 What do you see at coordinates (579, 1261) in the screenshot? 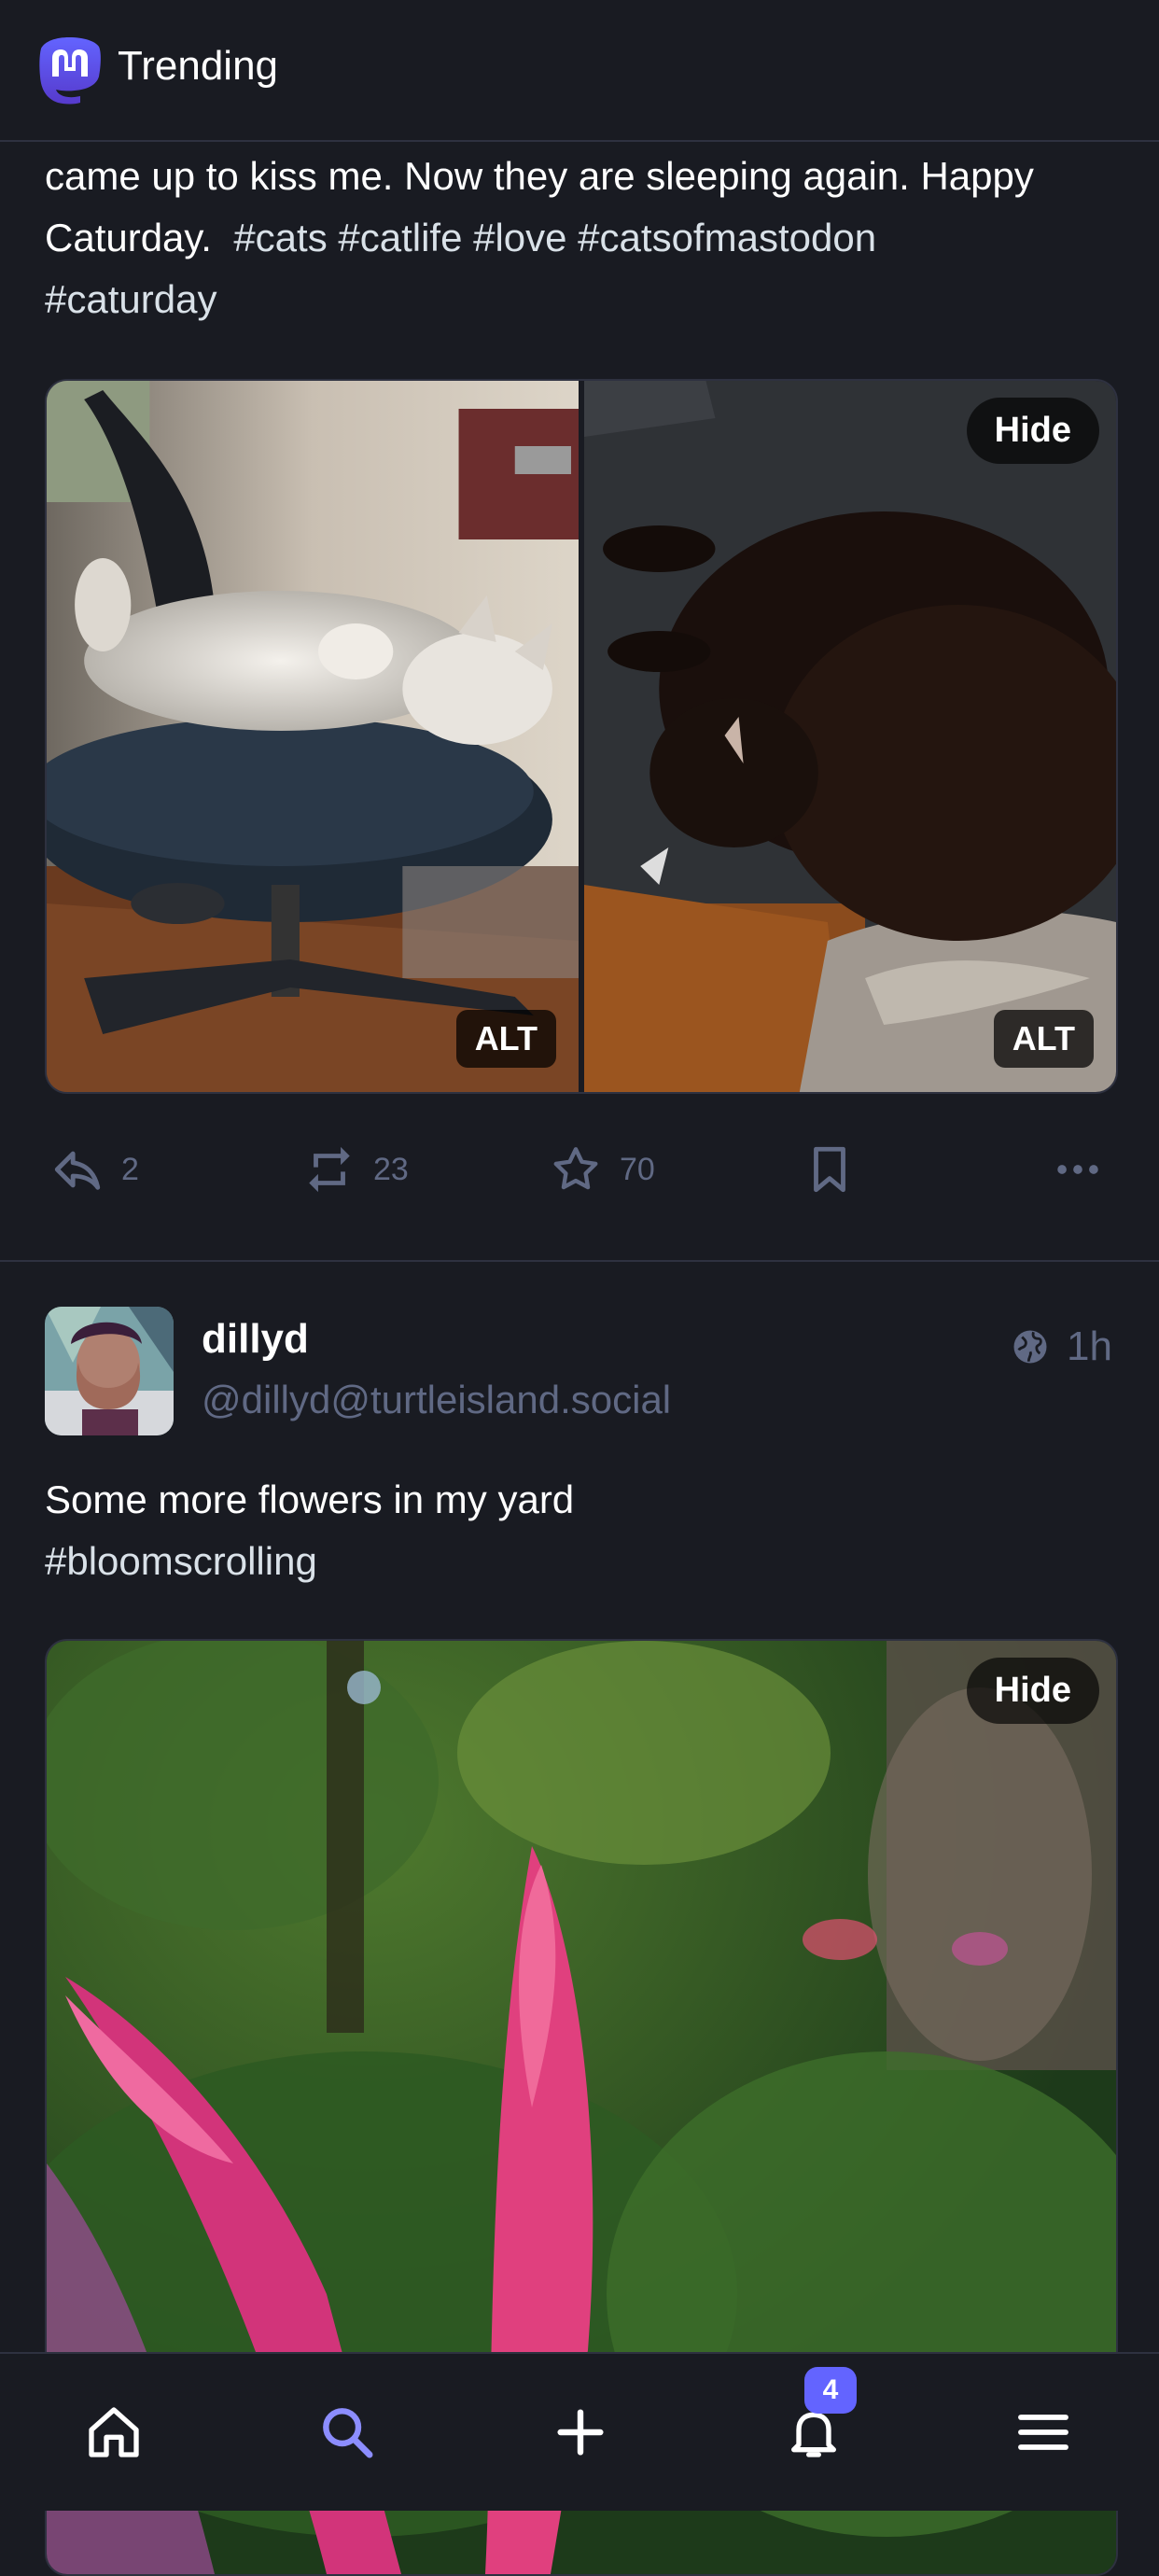
I see `post-divider` at bounding box center [579, 1261].